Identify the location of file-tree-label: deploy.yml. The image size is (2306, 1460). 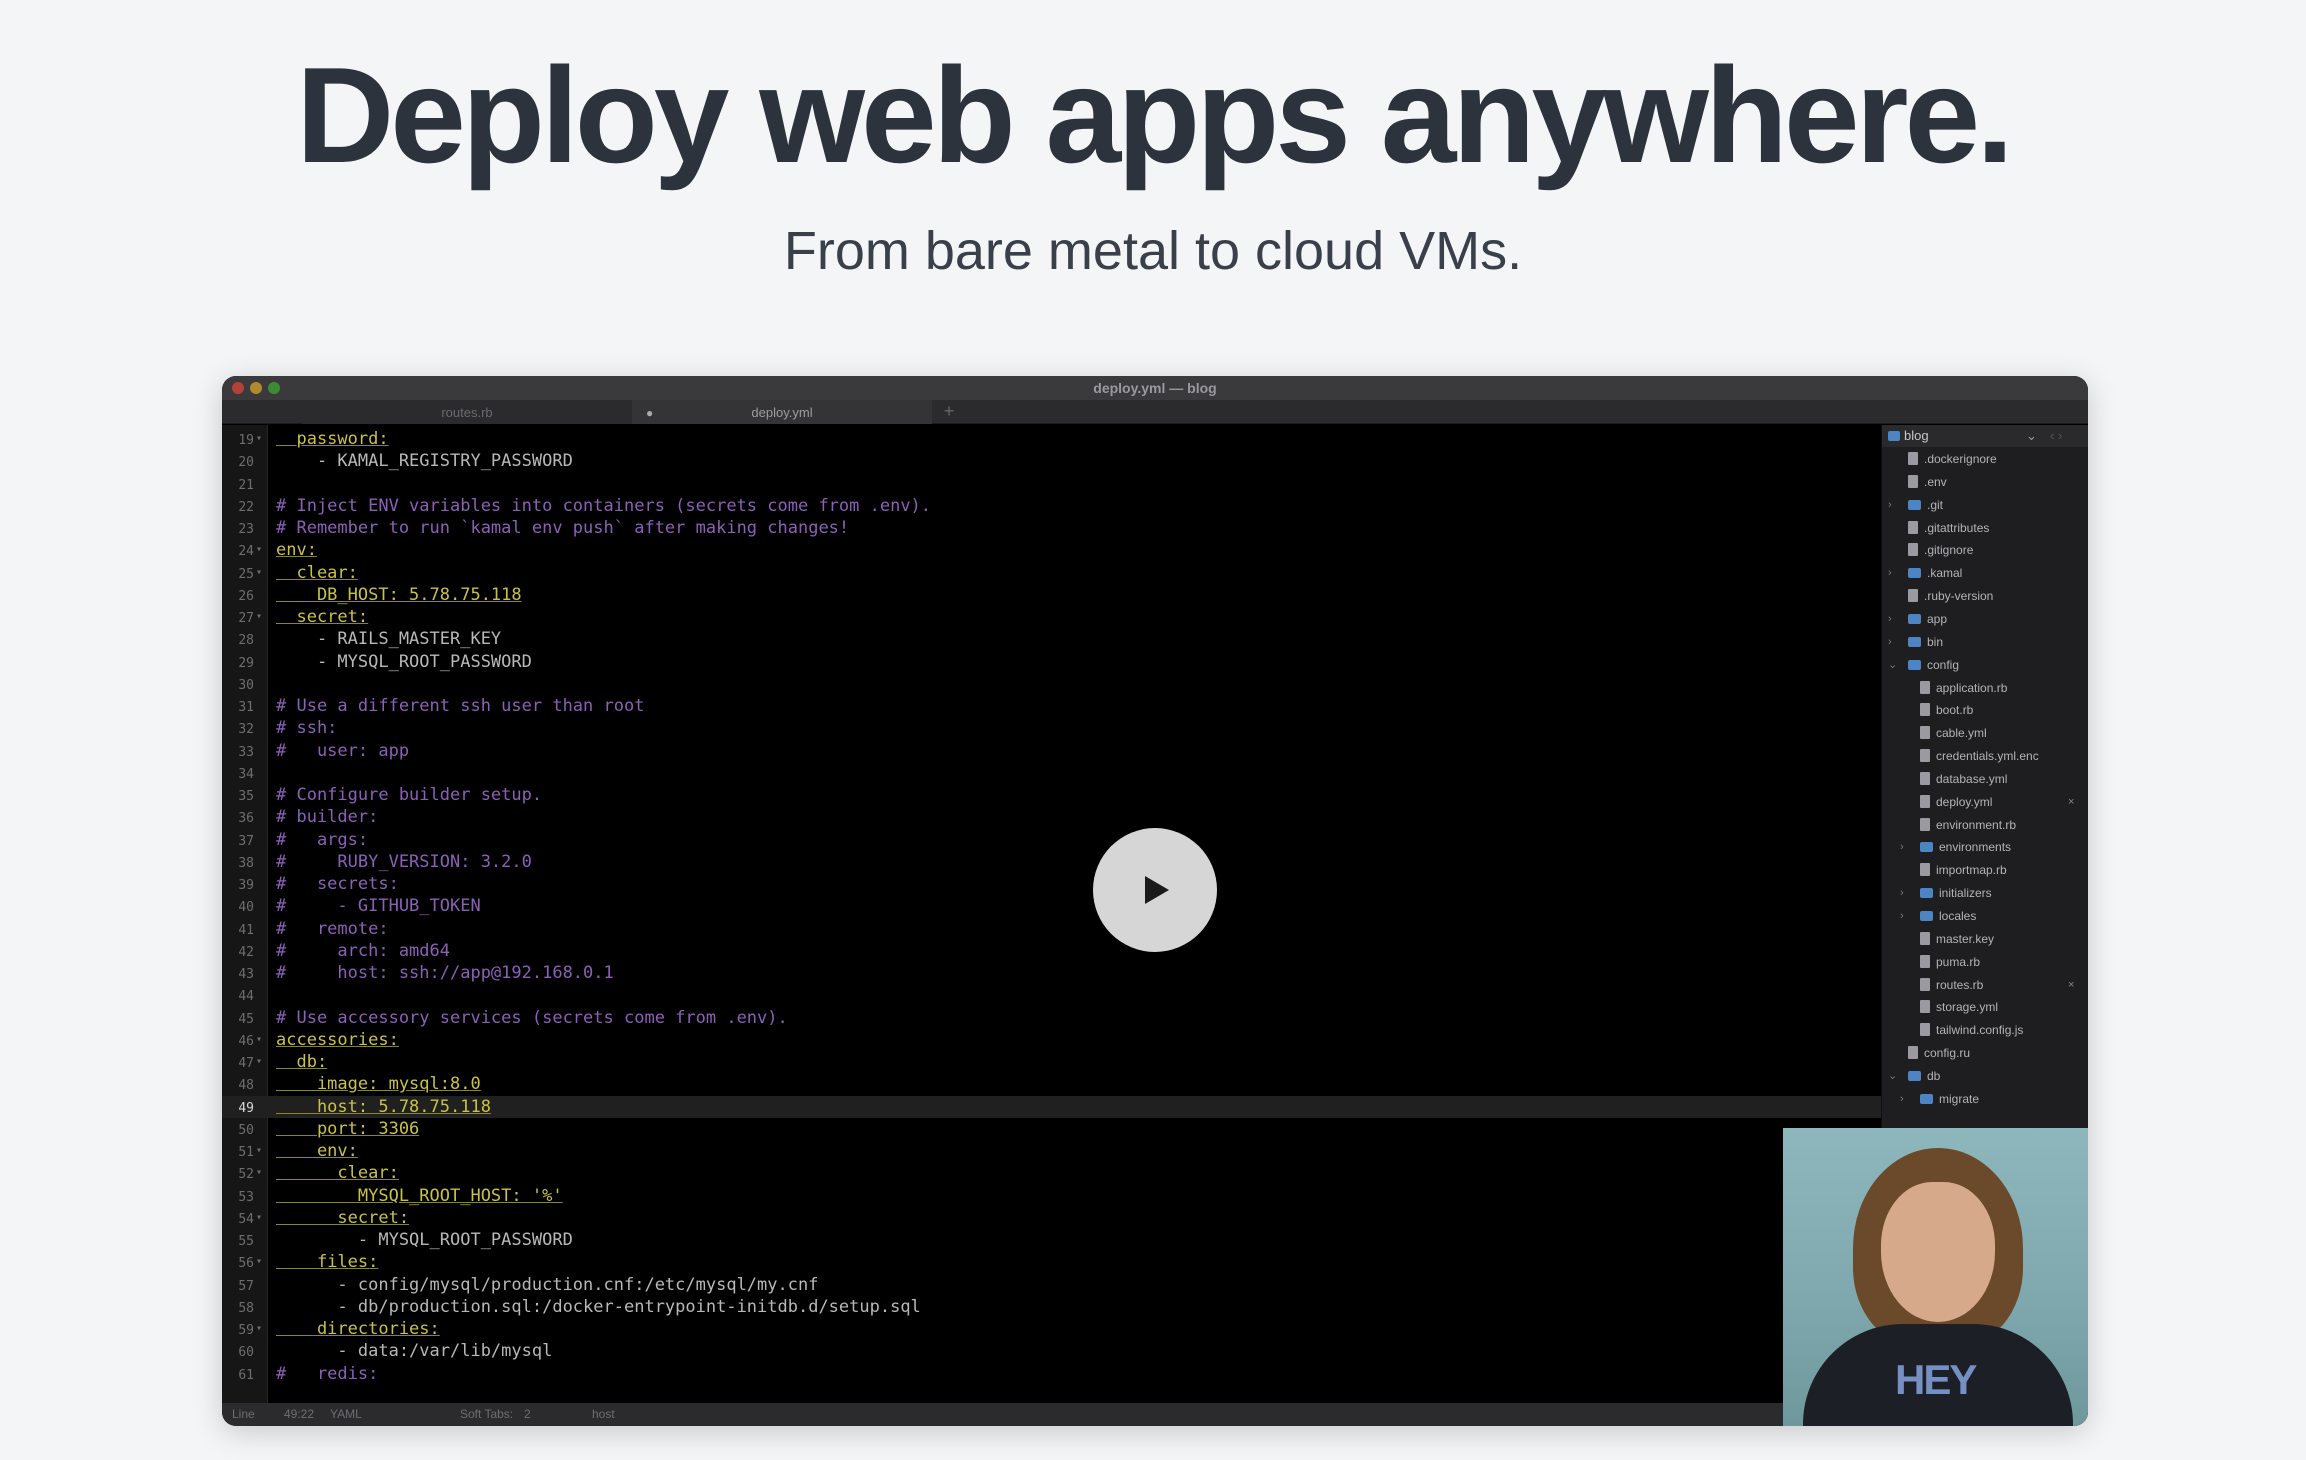
(1964, 801).